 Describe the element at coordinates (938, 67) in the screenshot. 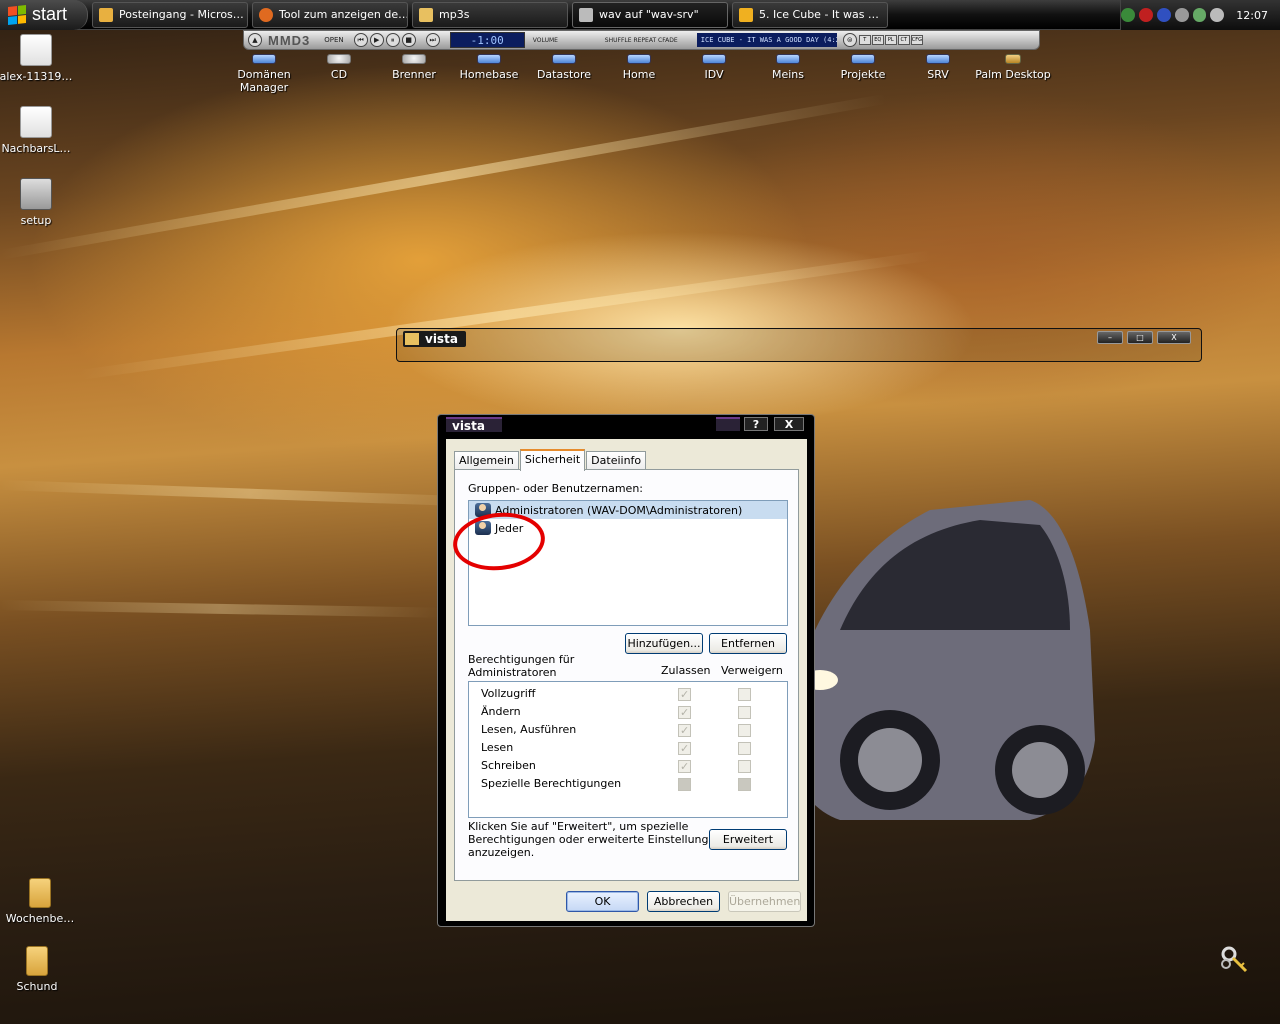

I see `desktop-icon-srv: SRV` at that location.